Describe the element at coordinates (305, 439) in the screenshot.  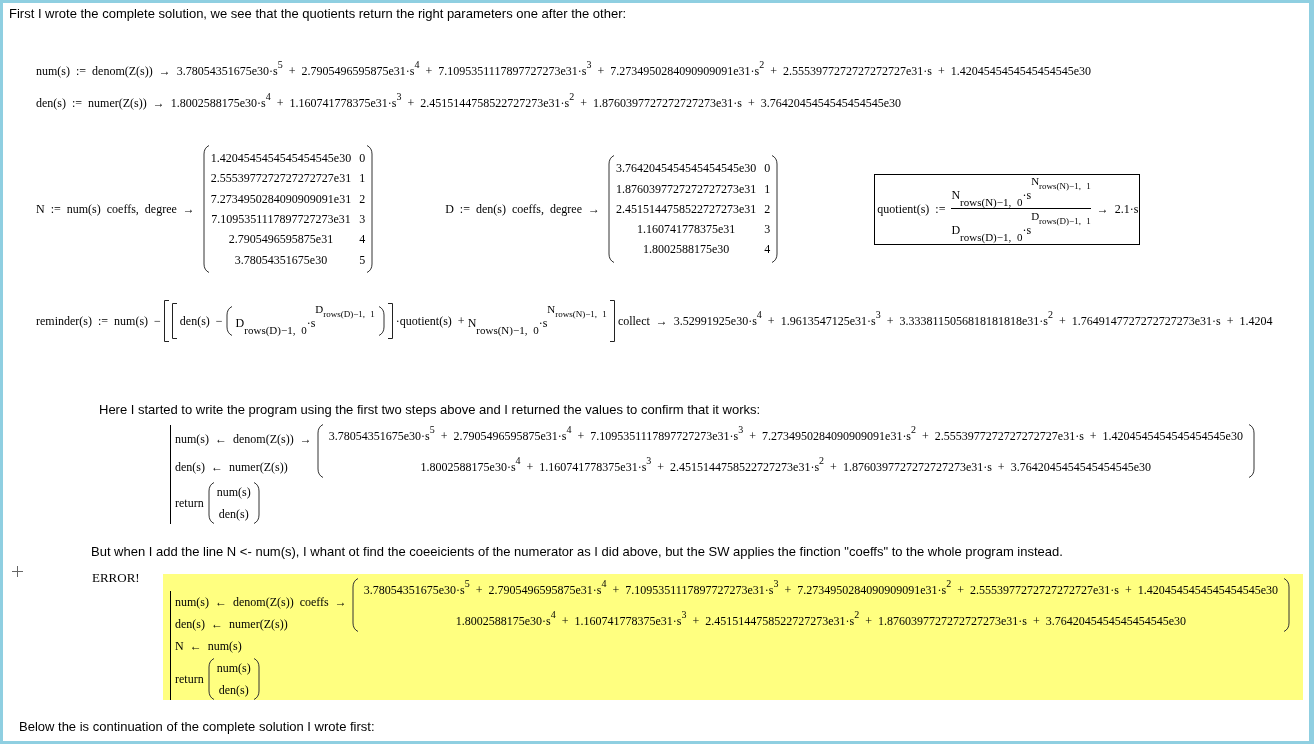
I see `evaluation-operator: →` at that location.